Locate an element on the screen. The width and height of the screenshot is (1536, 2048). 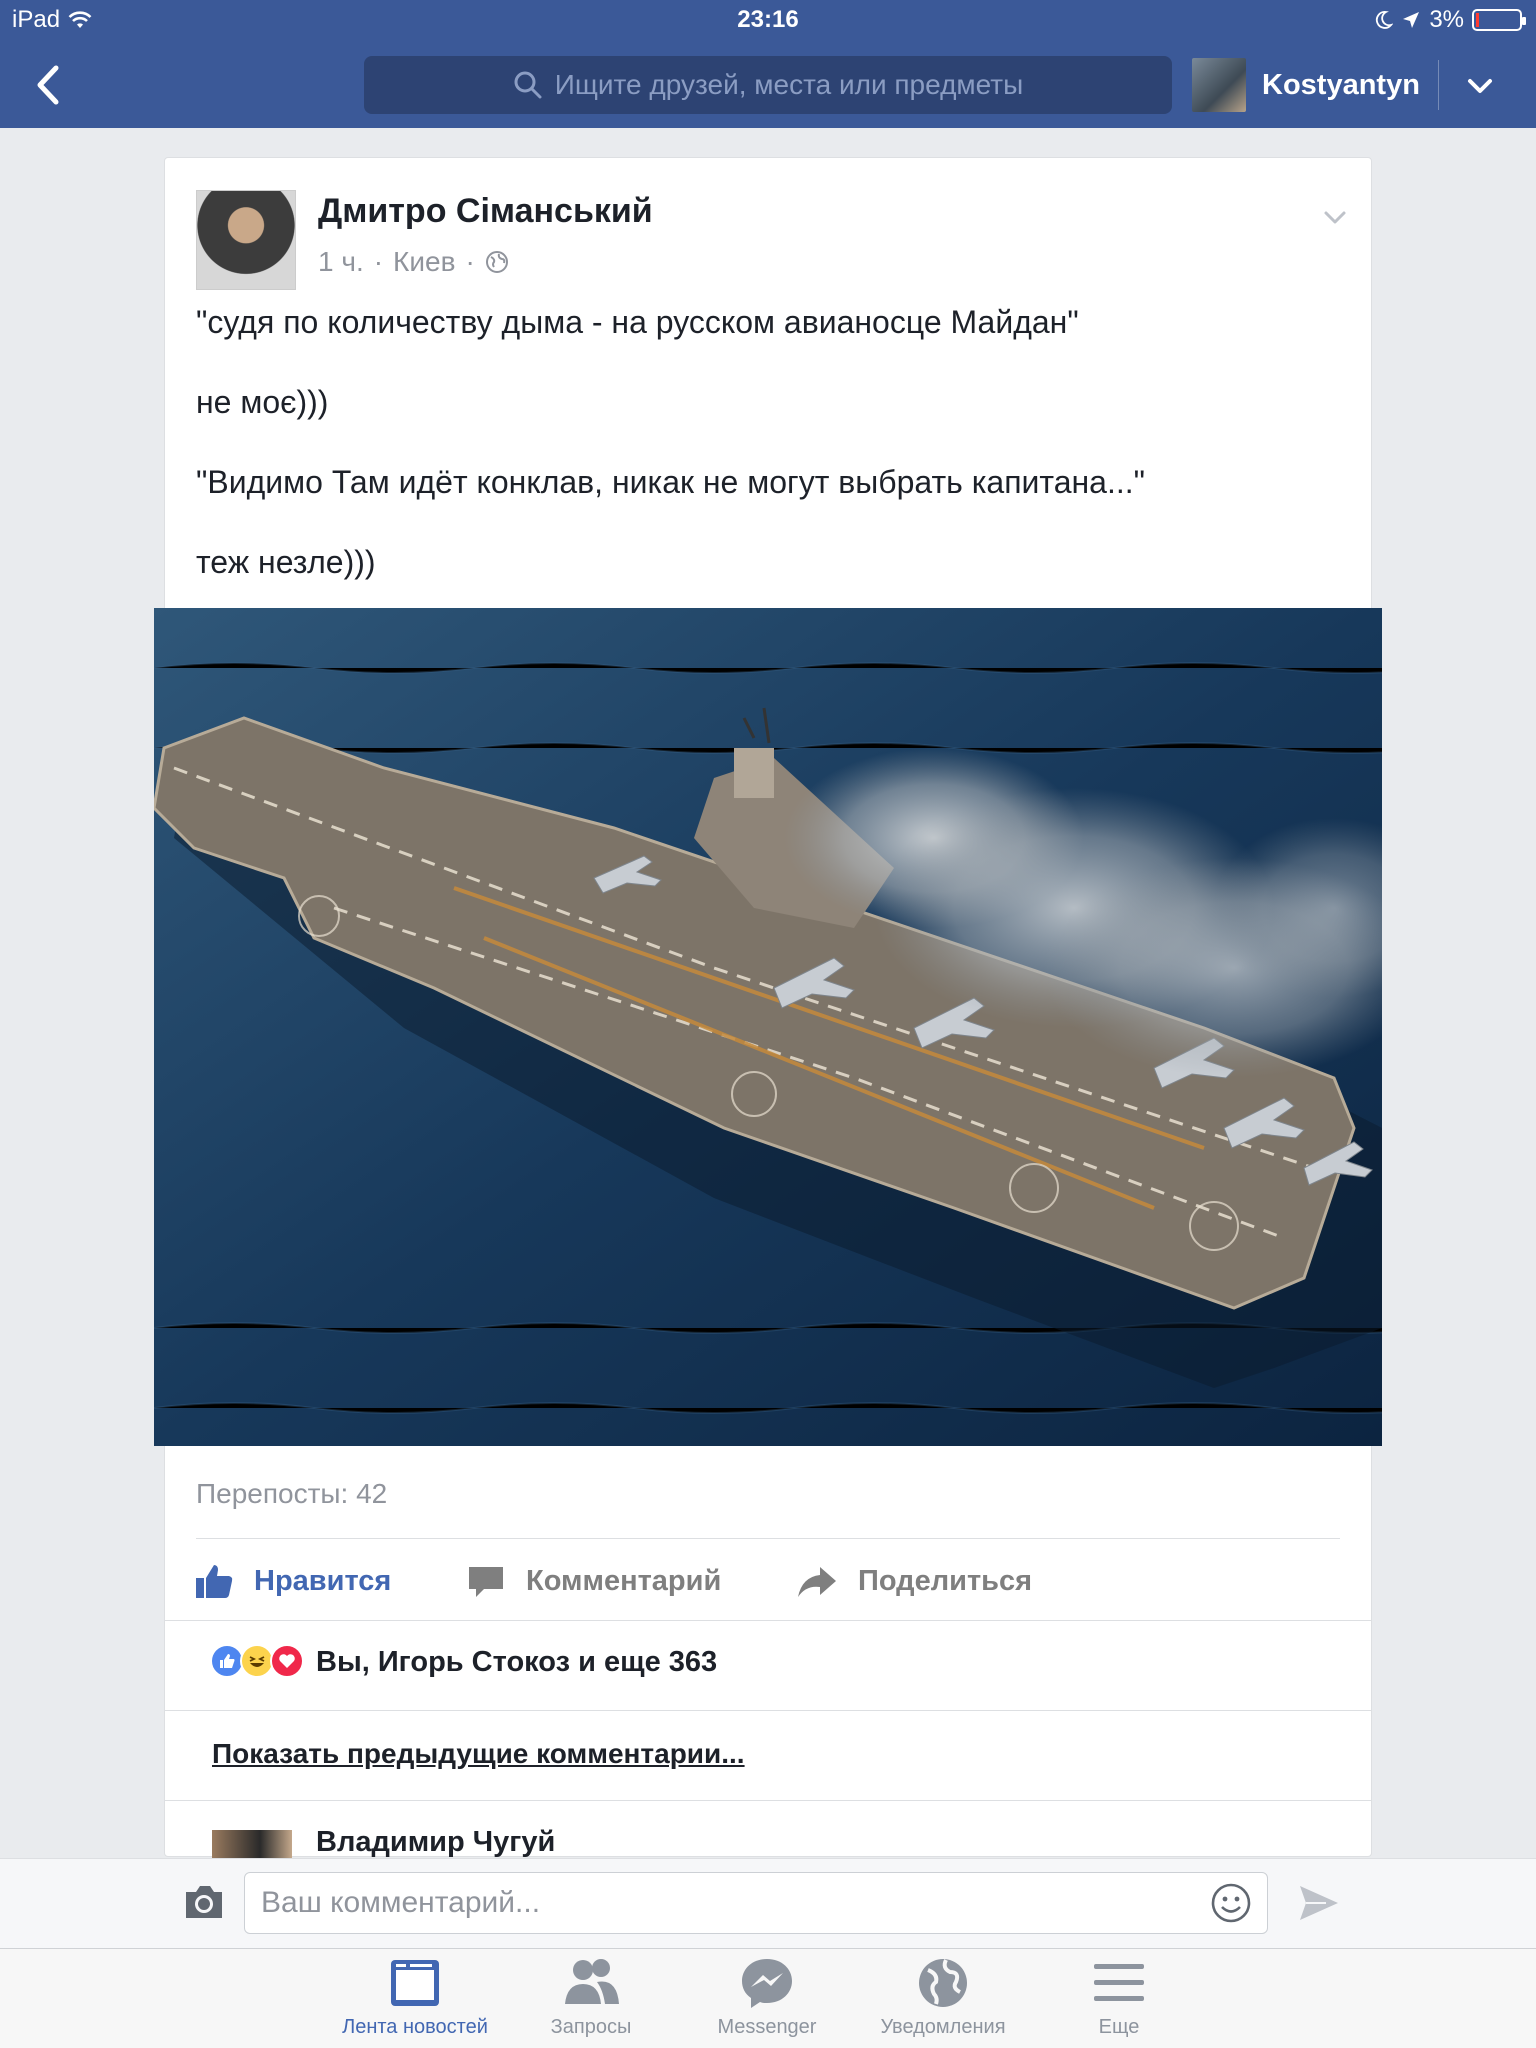
status-bar: iPad 23:16 3% is located at coordinates (768, 20).